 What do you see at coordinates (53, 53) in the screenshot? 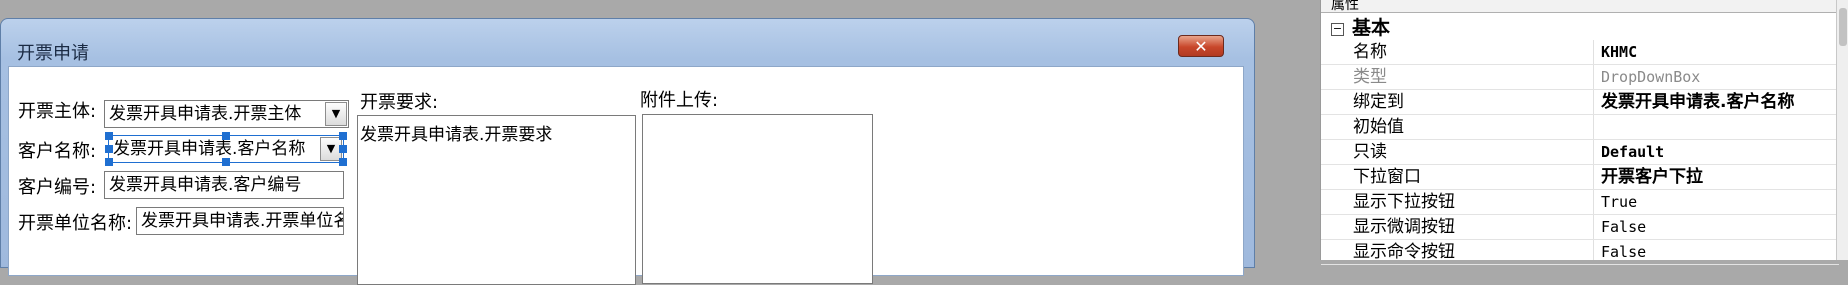
I see `dialog-title: 开票申请` at bounding box center [53, 53].